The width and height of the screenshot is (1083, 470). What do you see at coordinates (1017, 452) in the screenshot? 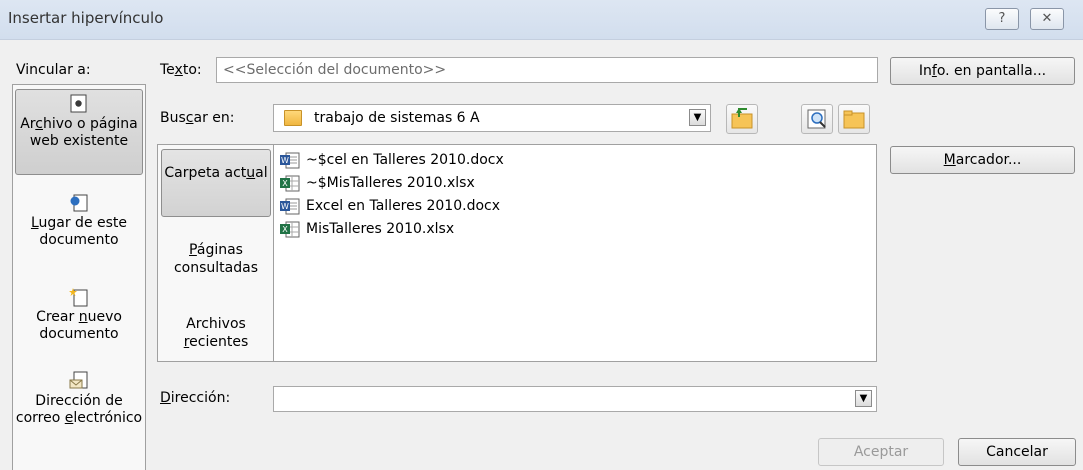
I see `cancel-button: Cancelar` at bounding box center [1017, 452].